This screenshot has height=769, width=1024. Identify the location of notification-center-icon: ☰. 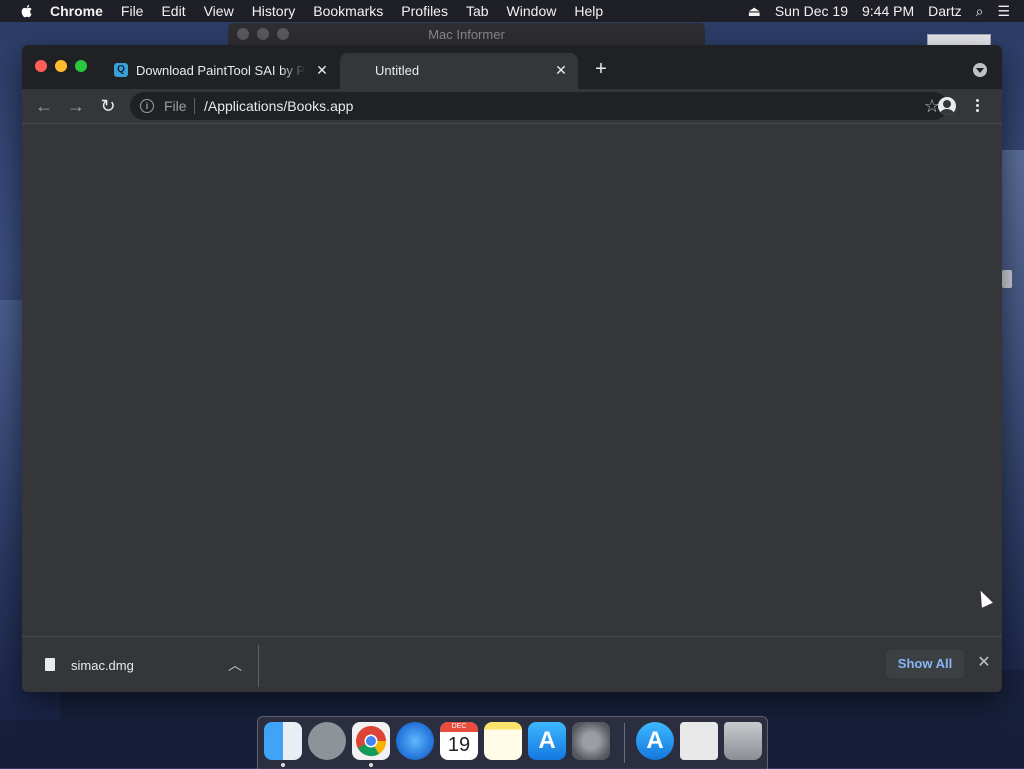
(1003, 11).